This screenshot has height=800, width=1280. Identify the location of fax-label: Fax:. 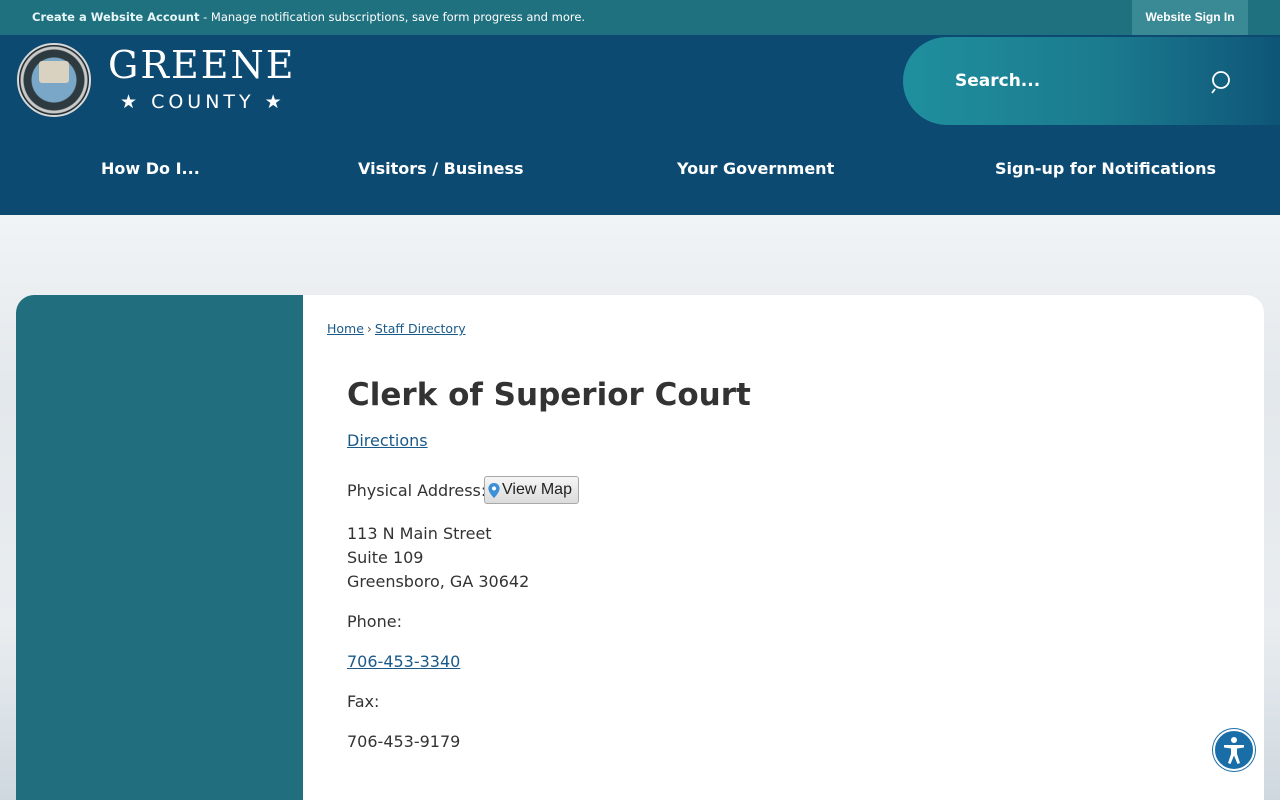
(363, 701).